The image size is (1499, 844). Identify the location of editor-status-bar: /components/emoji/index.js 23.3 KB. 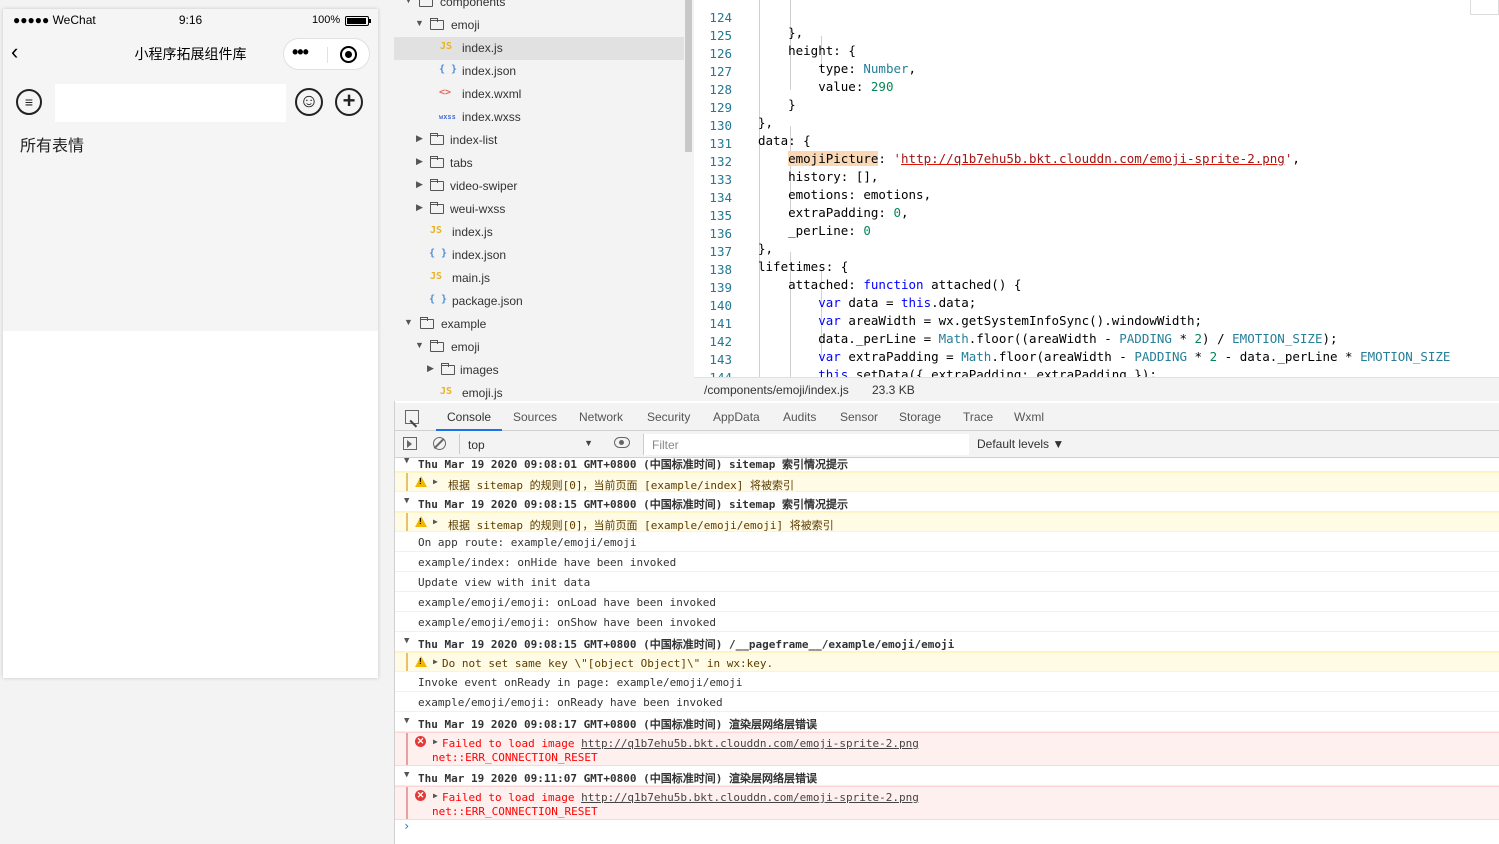
(1096, 389).